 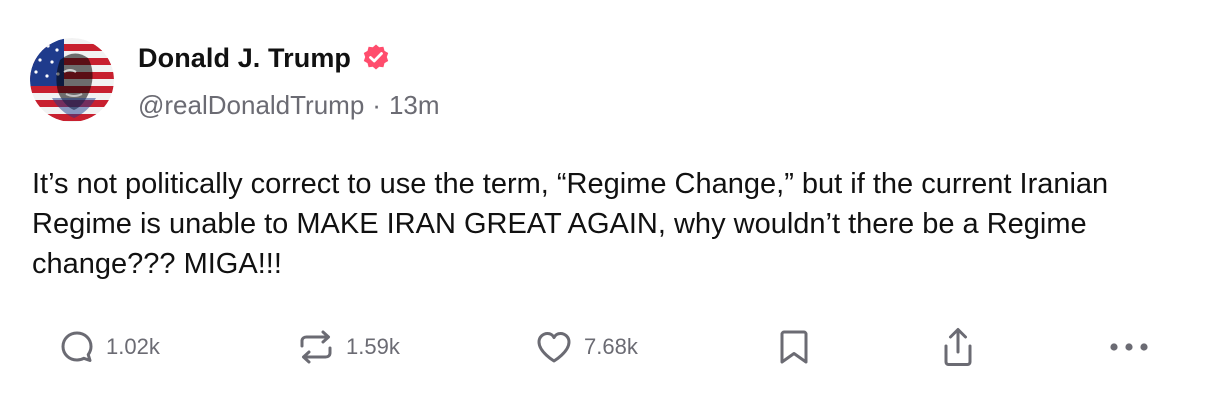 I want to click on handle: @realDonaldTrump, so click(x=251, y=105).